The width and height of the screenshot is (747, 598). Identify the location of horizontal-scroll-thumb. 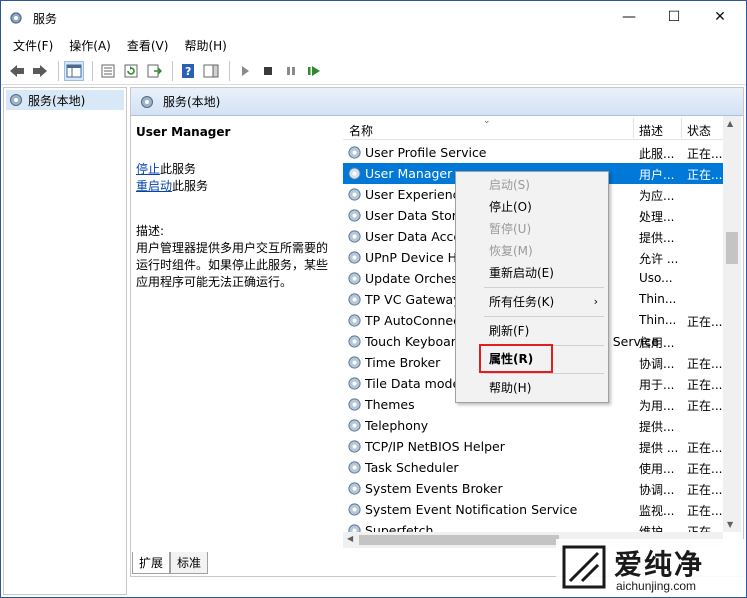
(459, 540).